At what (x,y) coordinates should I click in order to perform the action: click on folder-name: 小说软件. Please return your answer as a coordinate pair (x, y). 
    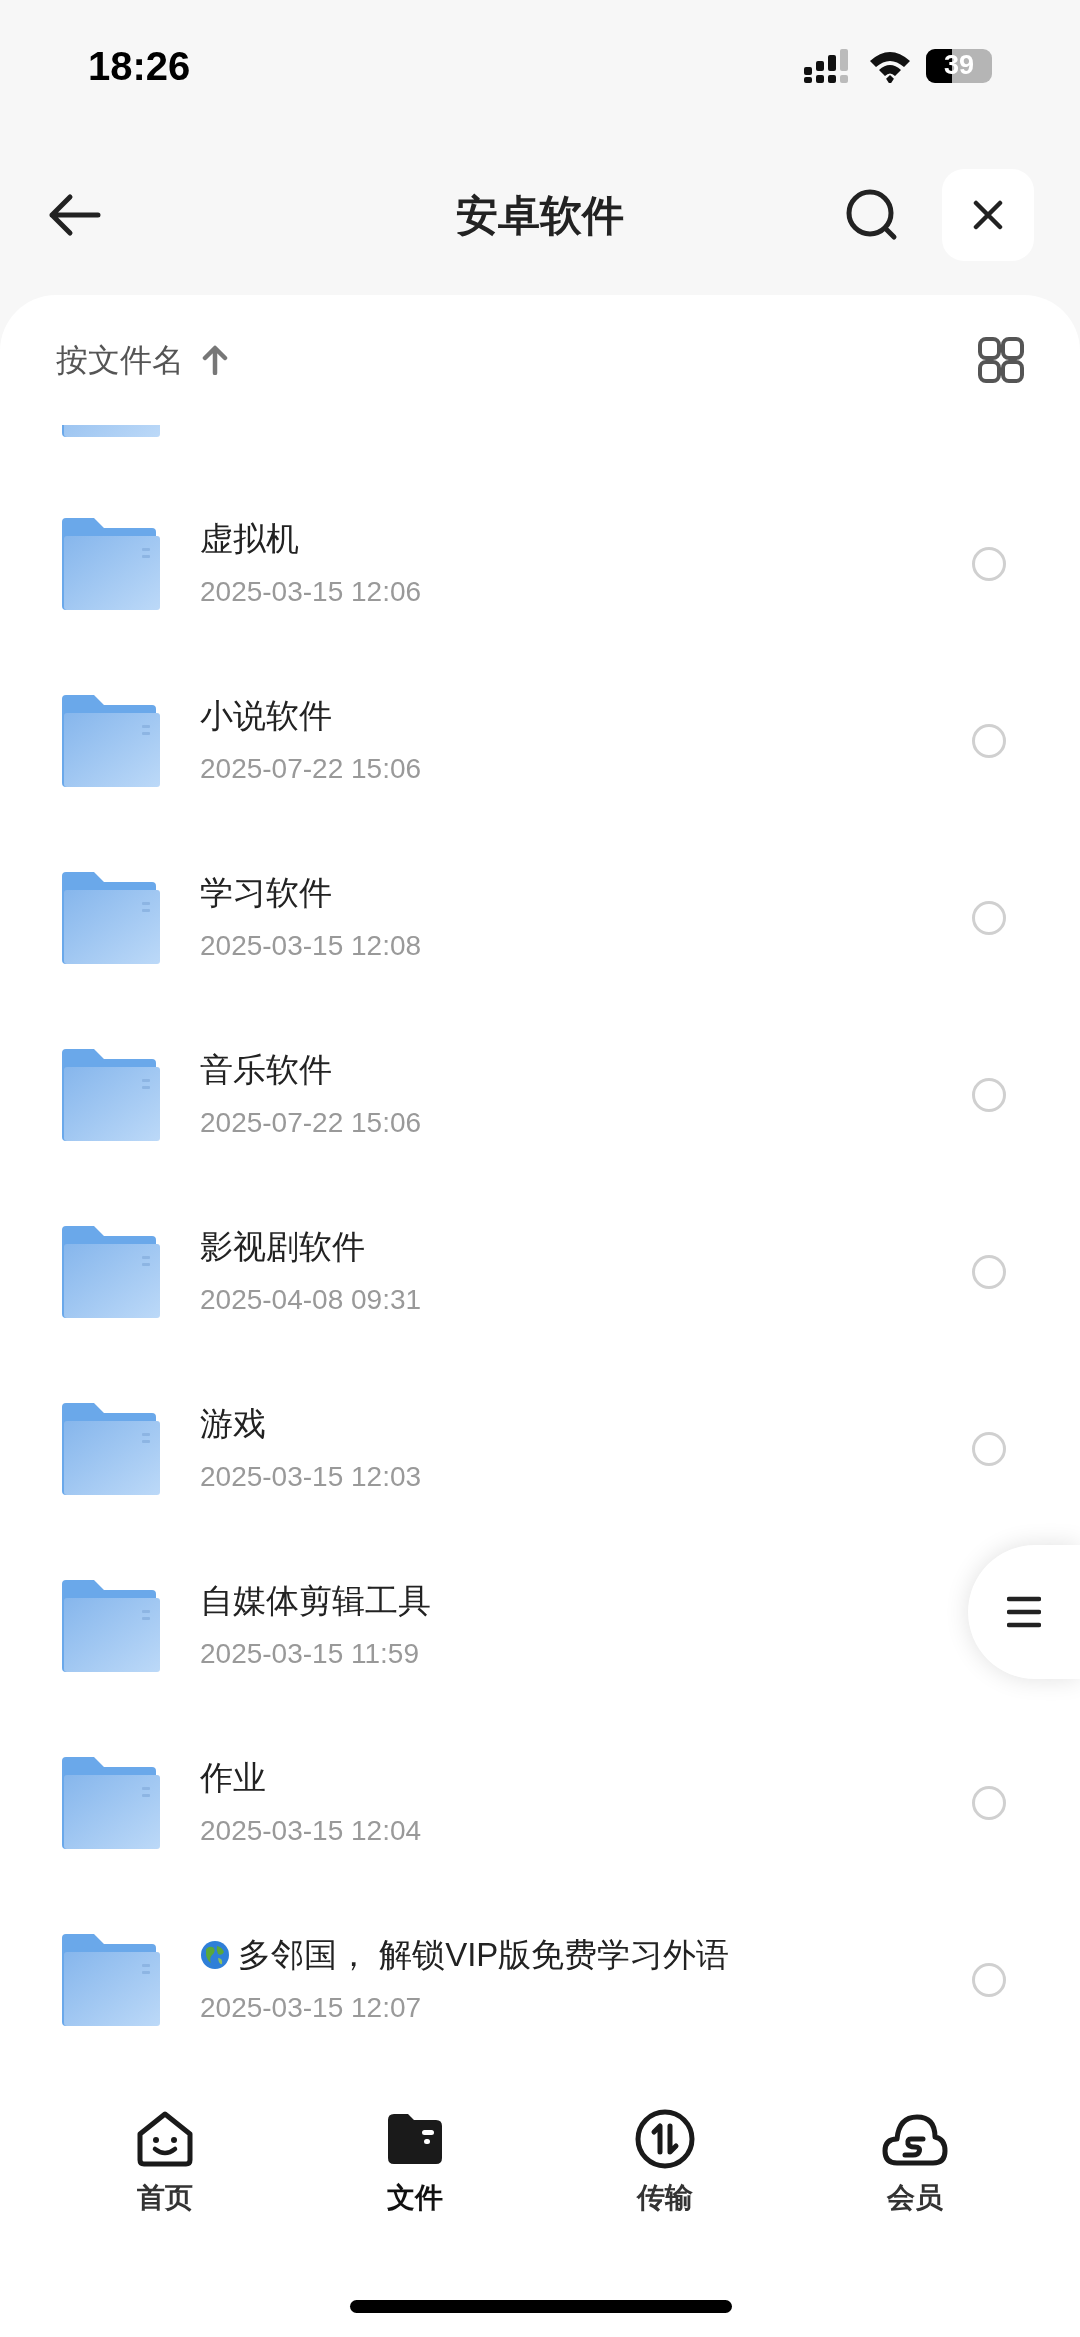
    Looking at the image, I should click on (266, 715).